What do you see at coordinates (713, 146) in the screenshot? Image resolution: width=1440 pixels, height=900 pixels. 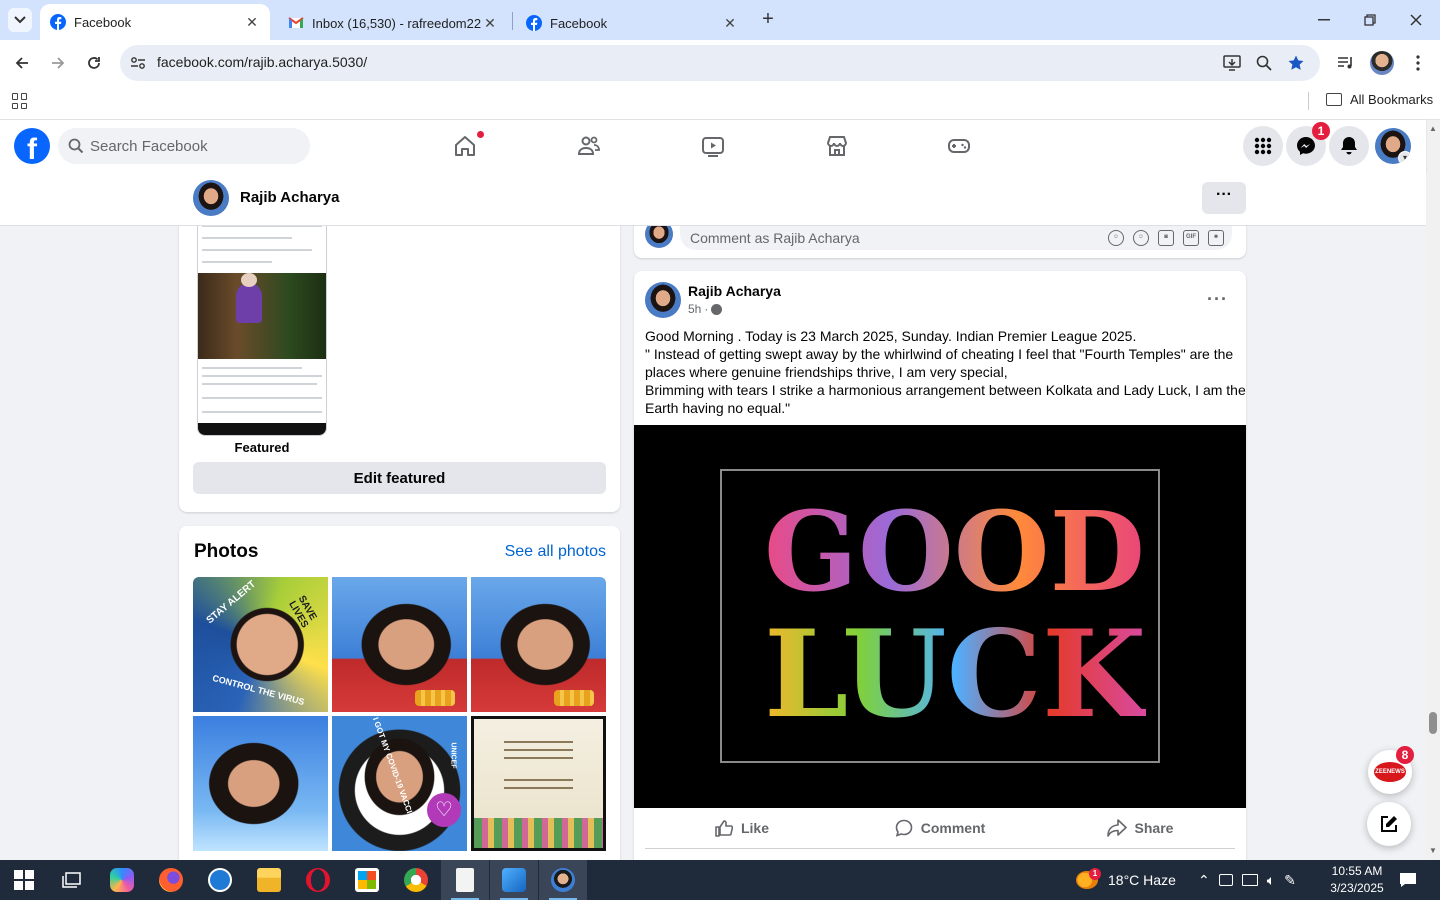 I see `nav-watch` at bounding box center [713, 146].